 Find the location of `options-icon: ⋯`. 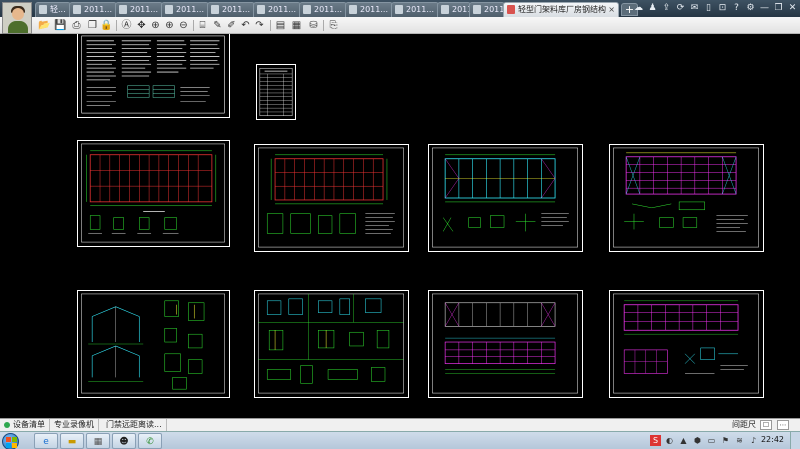

options-icon: ⋯ is located at coordinates (783, 425).